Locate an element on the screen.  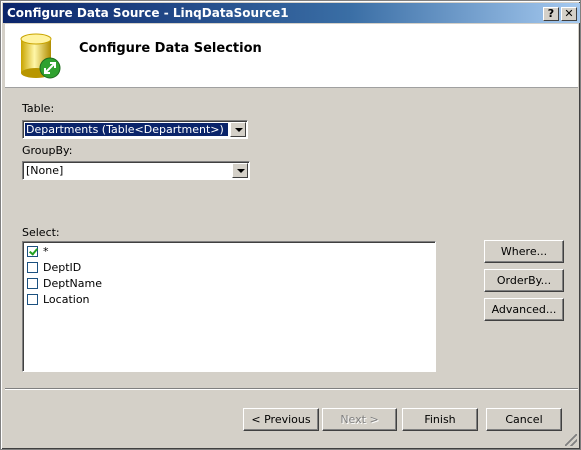
window-title: Configure Data Source - LinqDataSource1 is located at coordinates (148, 13).